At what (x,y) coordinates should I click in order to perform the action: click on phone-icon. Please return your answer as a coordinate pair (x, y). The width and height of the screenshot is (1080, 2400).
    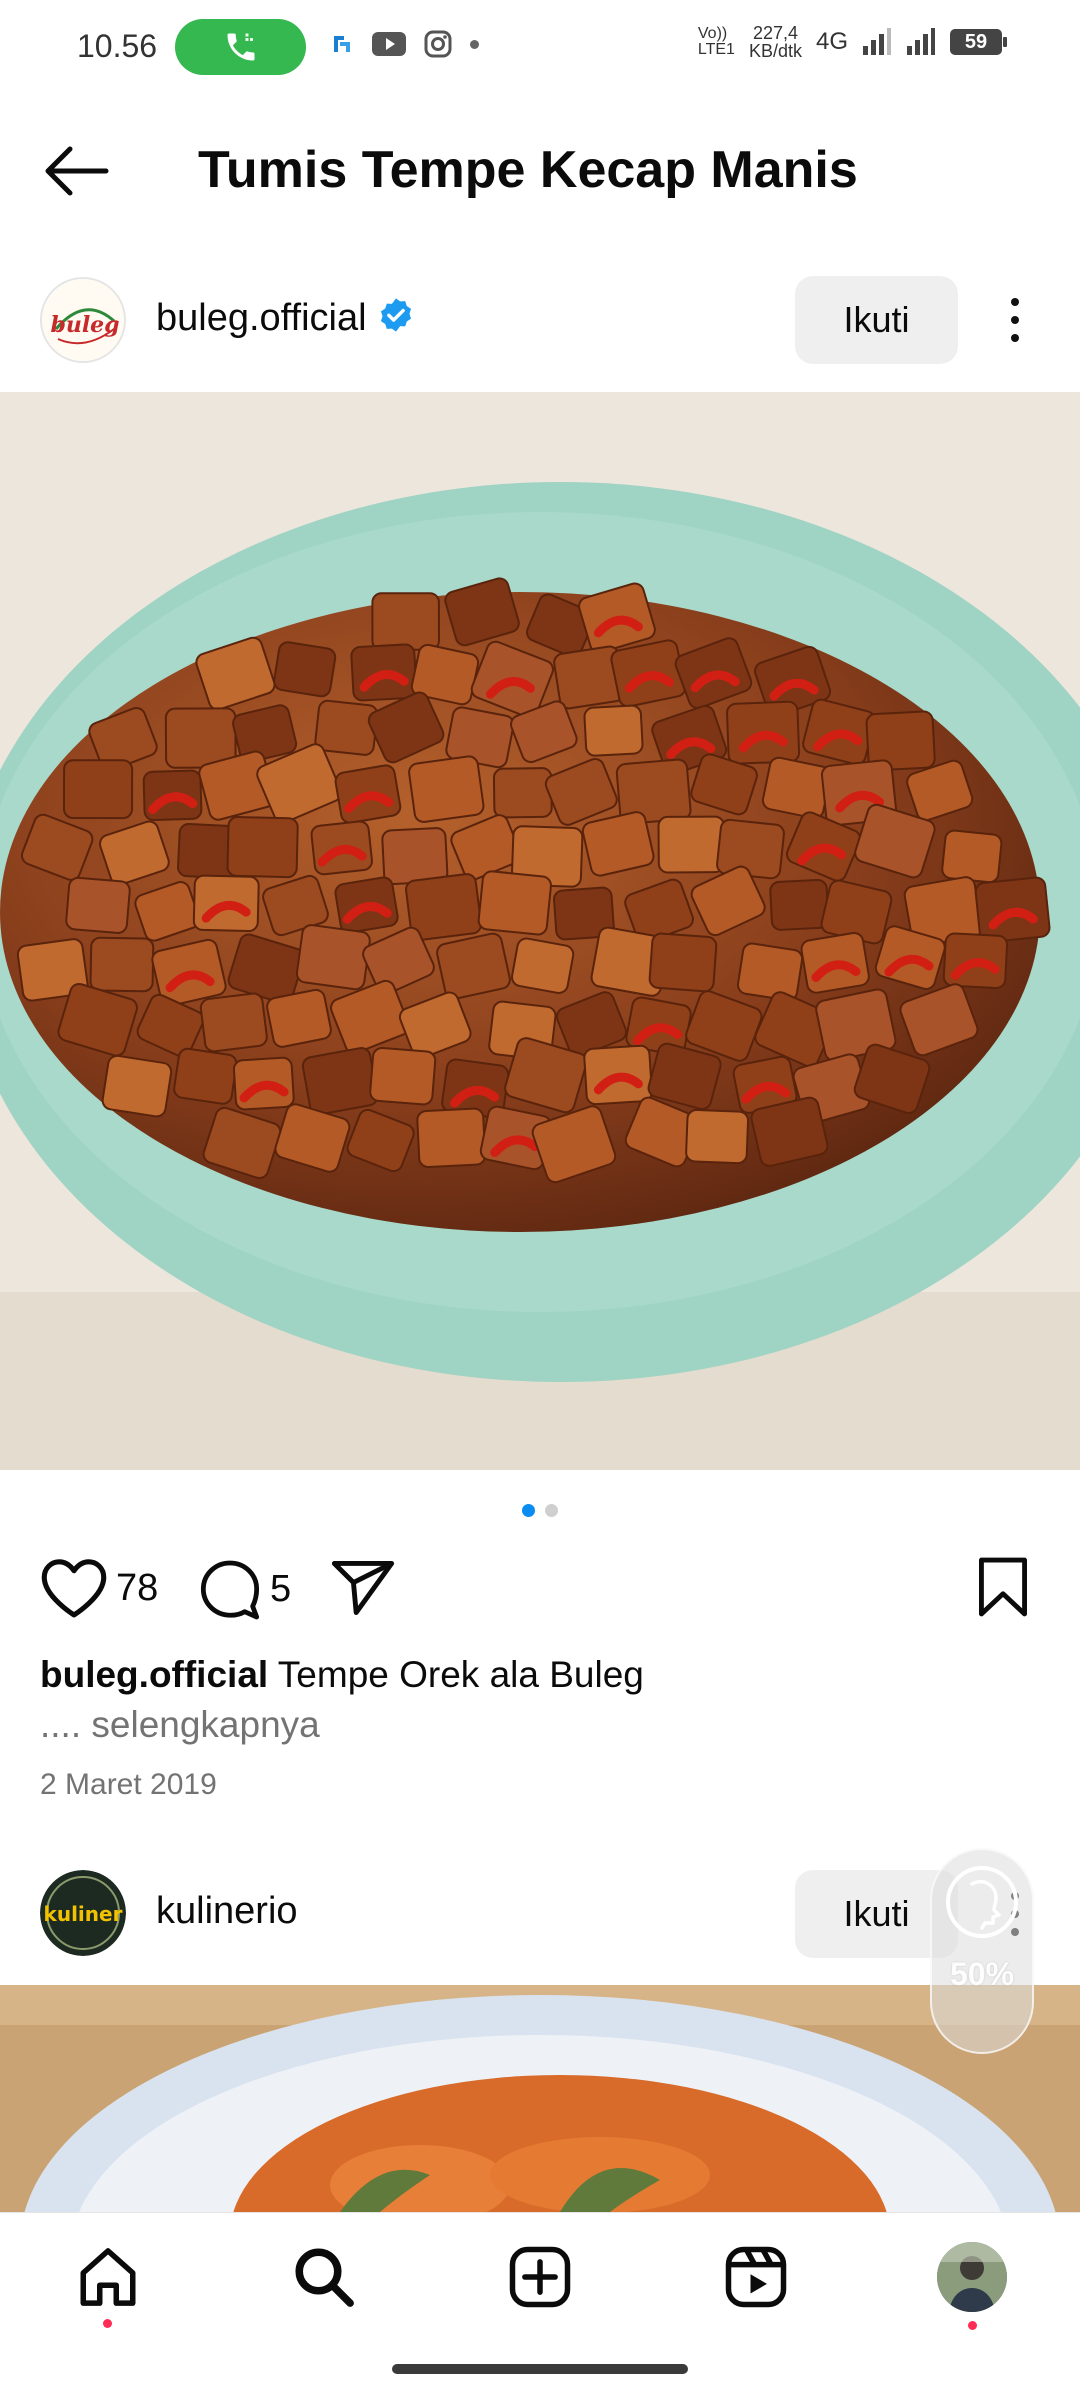
    Looking at the image, I should click on (240, 47).